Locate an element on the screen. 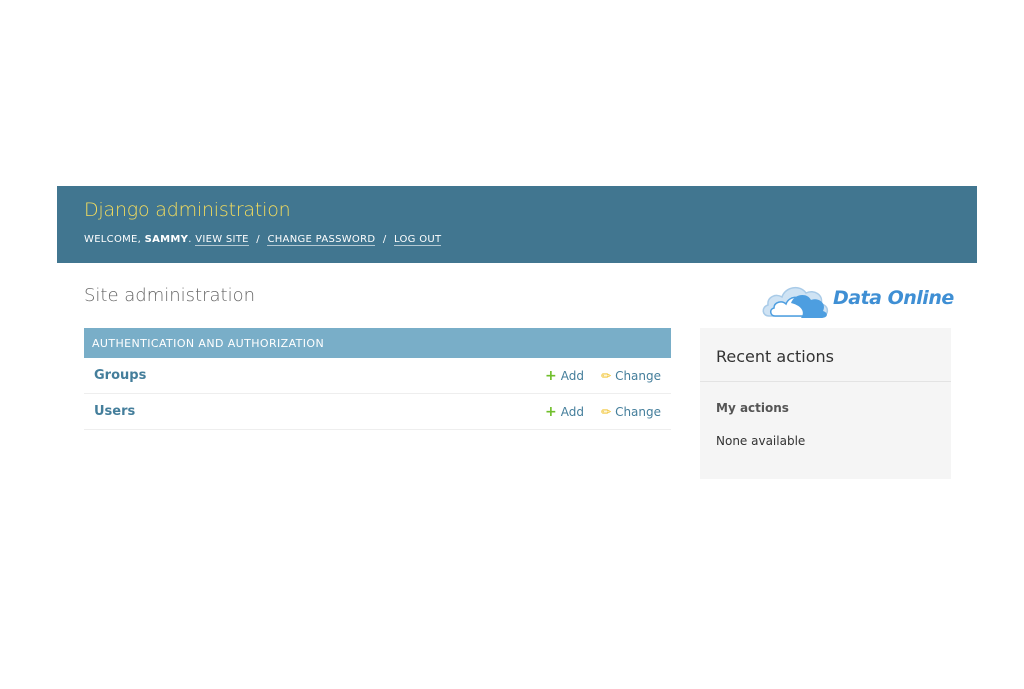 Image resolution: width=1024 pixels, height=689 pixels. user-name: SAMMY is located at coordinates (166, 239).